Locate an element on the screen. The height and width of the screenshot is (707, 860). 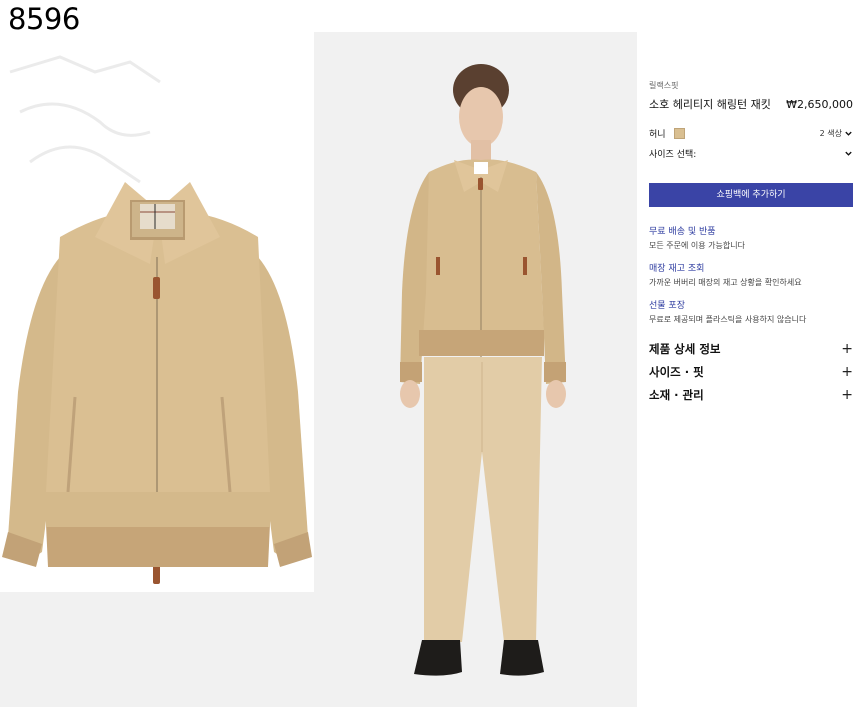
color-name: 허니 is located at coordinates (657, 135).